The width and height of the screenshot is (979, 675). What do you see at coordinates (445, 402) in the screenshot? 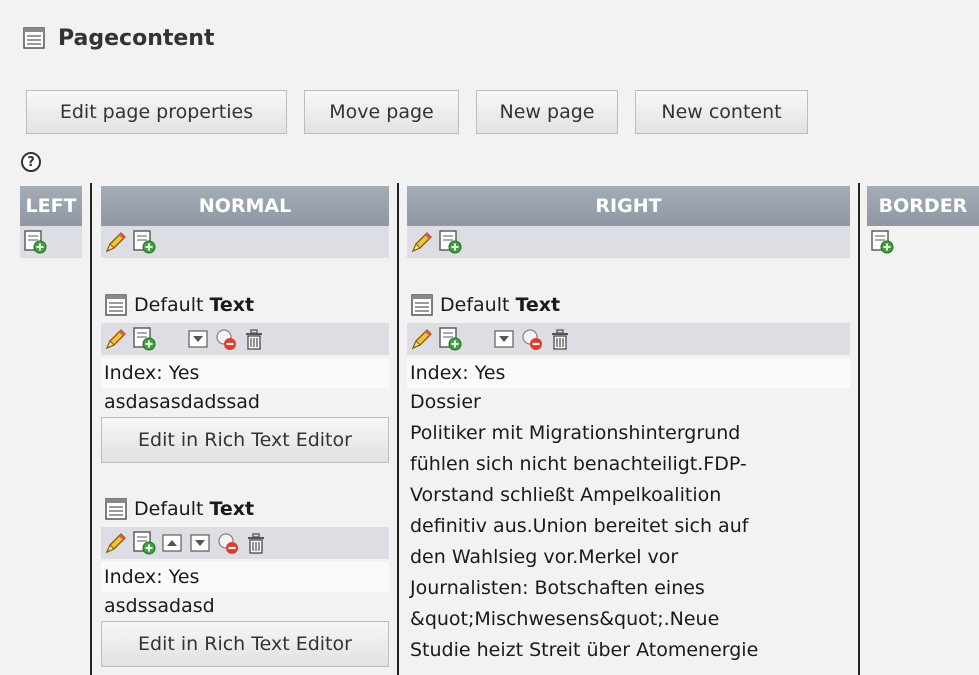
I see `content-line: Dossier` at bounding box center [445, 402].